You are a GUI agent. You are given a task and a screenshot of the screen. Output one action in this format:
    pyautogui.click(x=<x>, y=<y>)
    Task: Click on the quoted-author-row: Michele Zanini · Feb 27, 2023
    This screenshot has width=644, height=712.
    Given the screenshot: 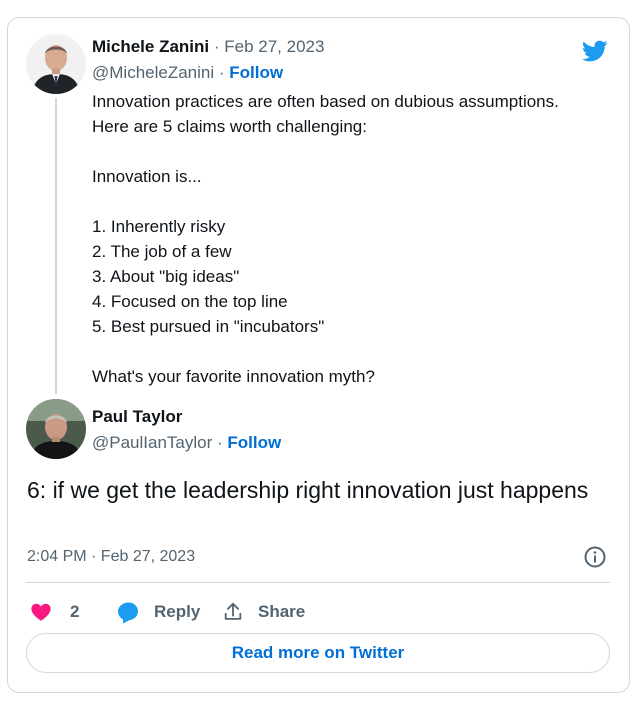 What is the action you would take?
    pyautogui.click(x=208, y=47)
    